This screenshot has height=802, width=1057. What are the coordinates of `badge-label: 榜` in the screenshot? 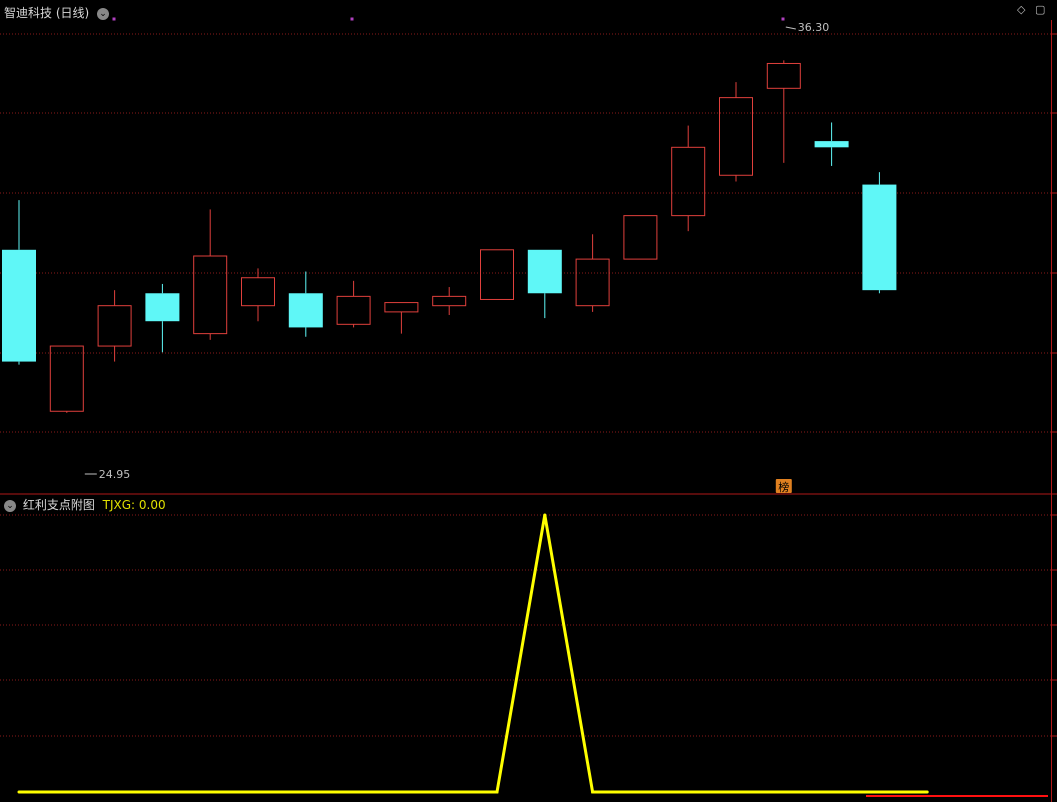 It's located at (783, 487).